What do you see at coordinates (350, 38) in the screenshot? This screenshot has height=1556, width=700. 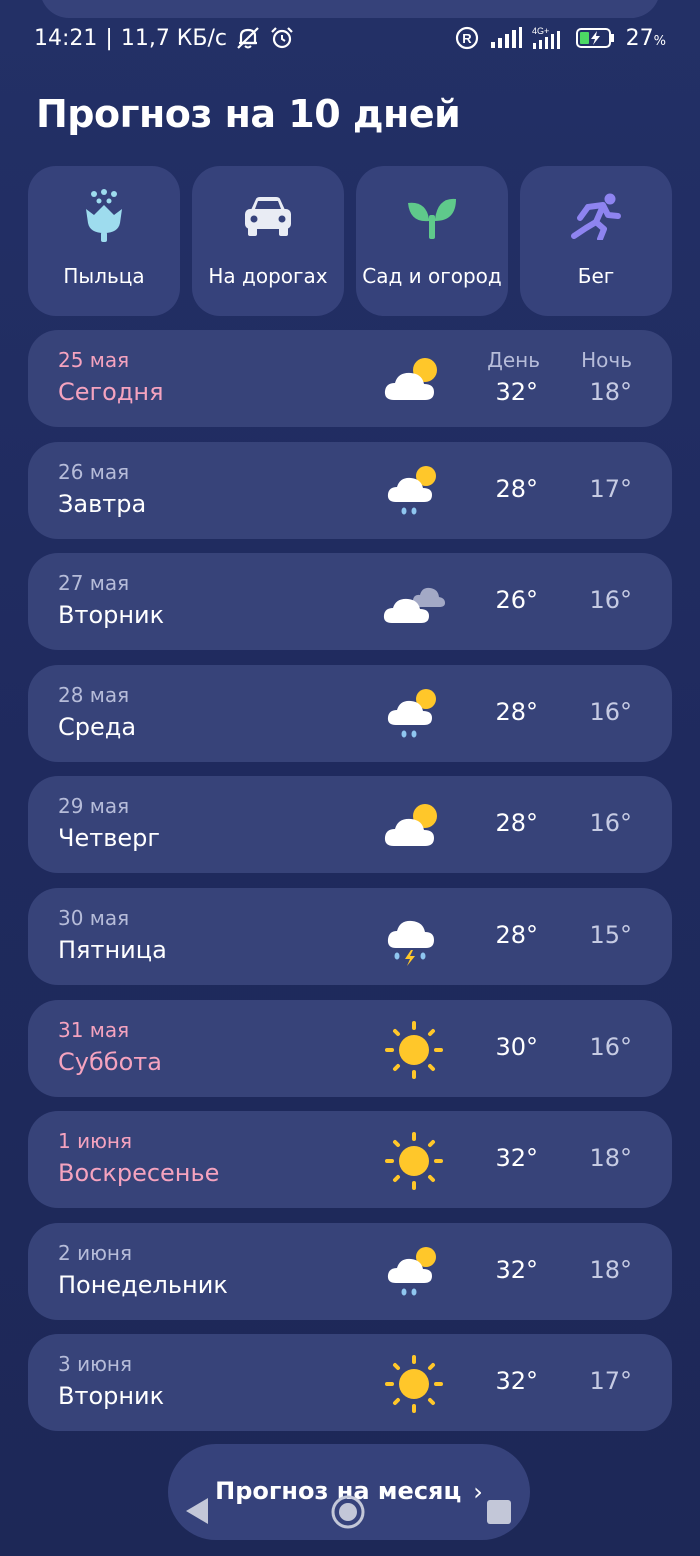 I see `status-bar: 14:21 | 11,7 КБ/с R 4G+ 27%` at bounding box center [350, 38].